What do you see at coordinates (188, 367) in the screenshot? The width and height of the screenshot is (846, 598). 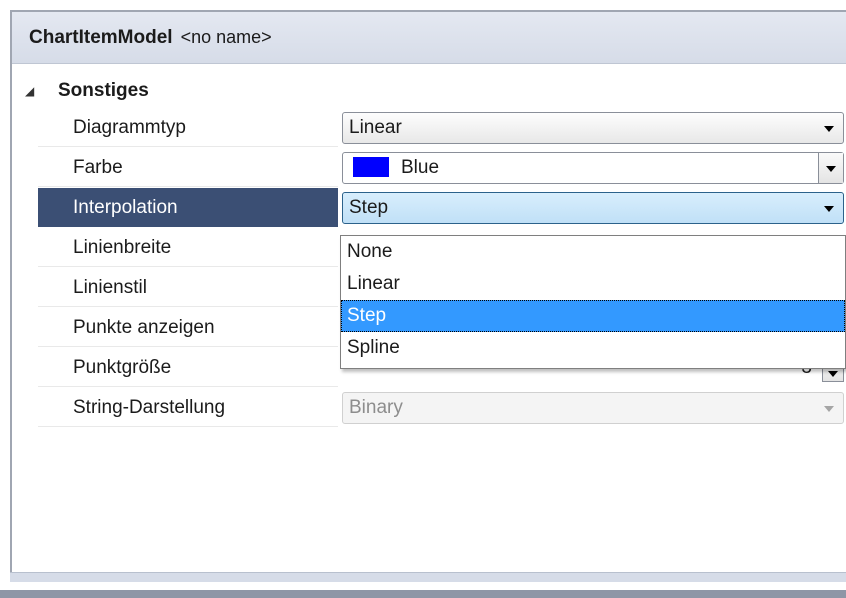 I see `property-label: Punktgröße` at bounding box center [188, 367].